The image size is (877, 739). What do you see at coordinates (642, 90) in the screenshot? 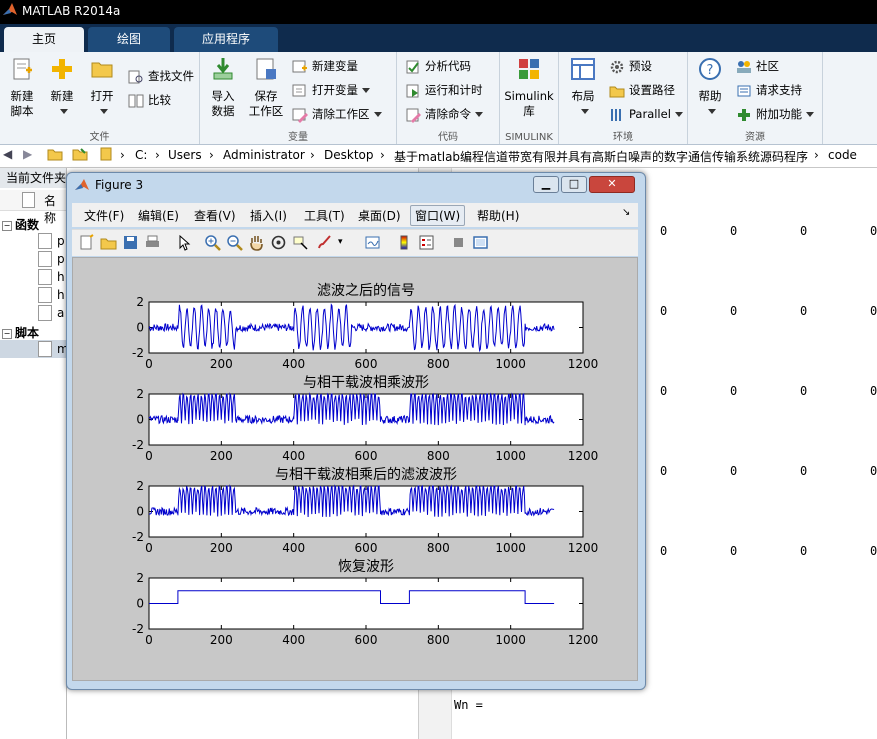
I see `set-path-button: 设置路径` at bounding box center [642, 90].